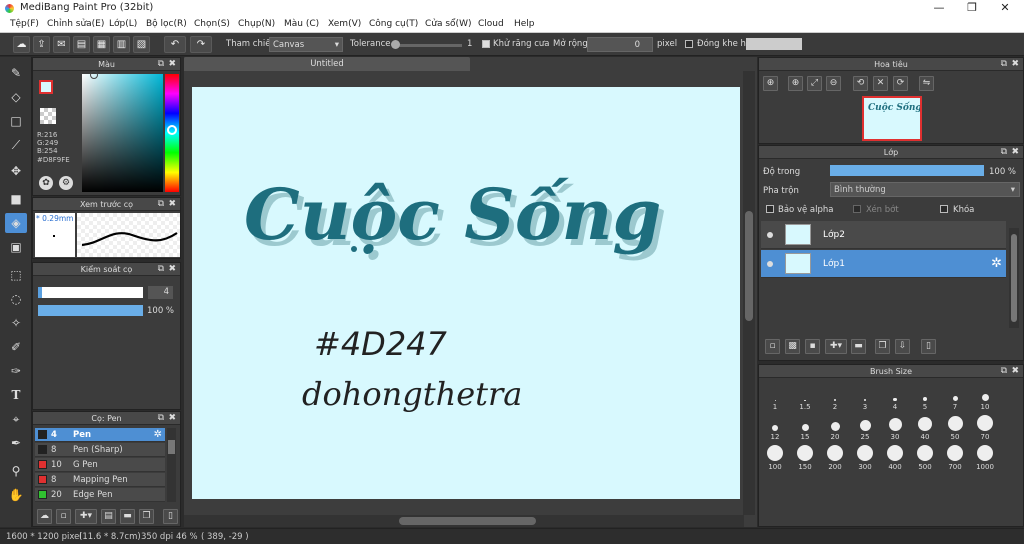  What do you see at coordinates (467, 521) in the screenshot?
I see `canvas-horizontal-scroll-thumb` at bounding box center [467, 521].